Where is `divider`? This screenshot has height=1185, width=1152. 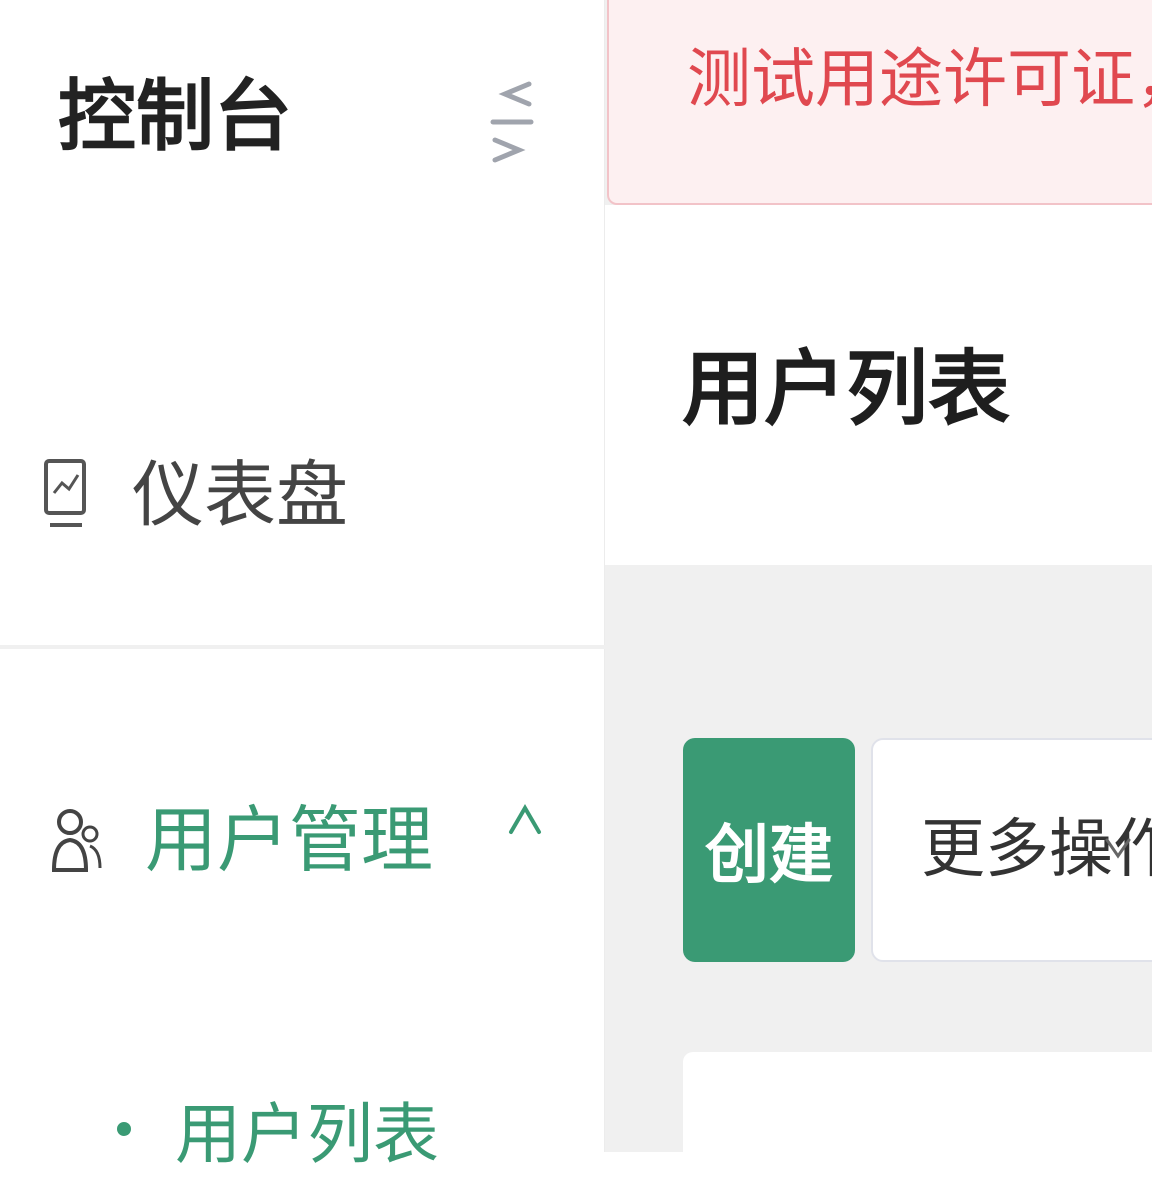 divider is located at coordinates (302, 647).